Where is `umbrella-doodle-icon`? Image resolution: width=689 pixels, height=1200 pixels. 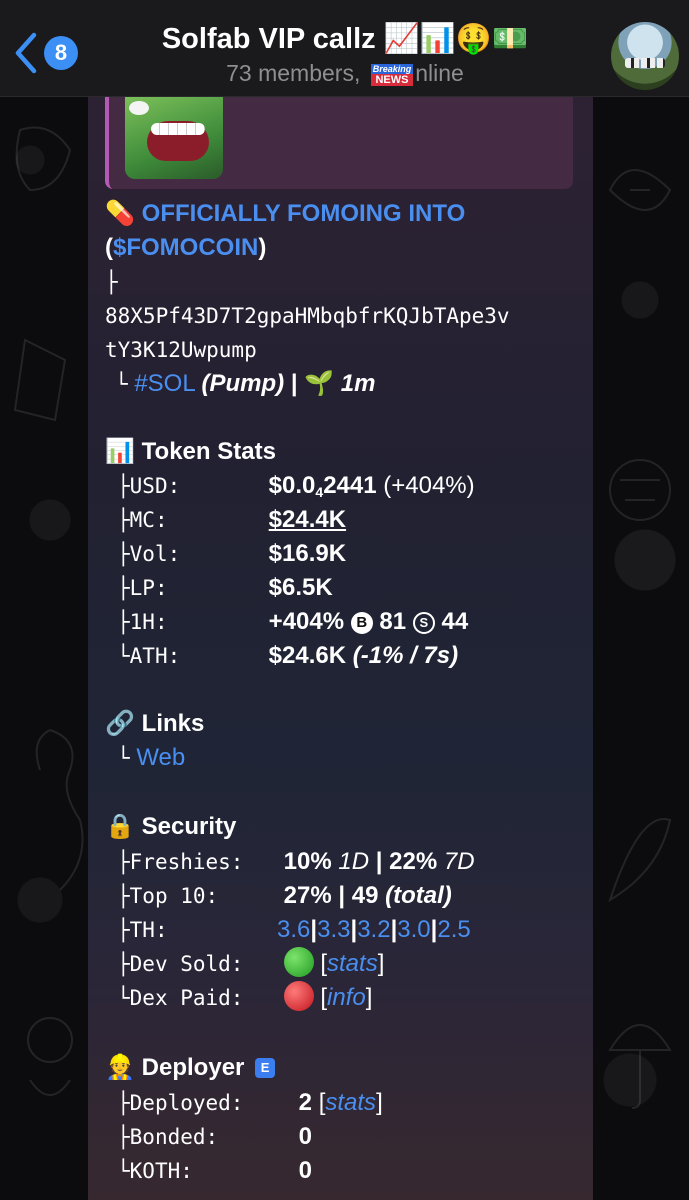
umbrella-doodle-icon is located at coordinates (640, 1066).